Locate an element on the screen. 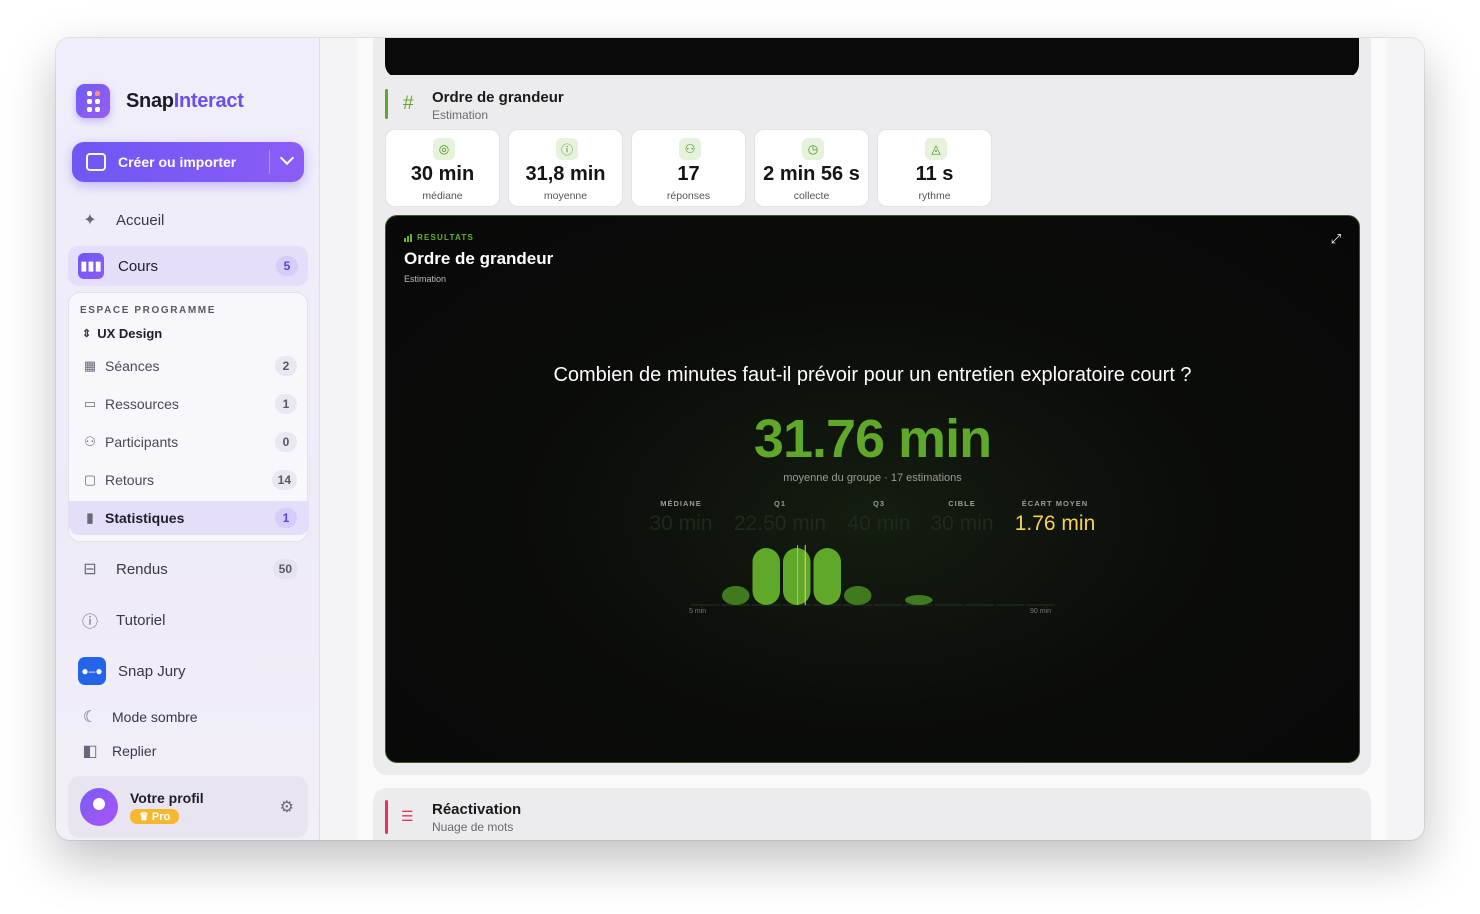 The image size is (1480, 914). program-item-label: Statistiques is located at coordinates (145, 518).